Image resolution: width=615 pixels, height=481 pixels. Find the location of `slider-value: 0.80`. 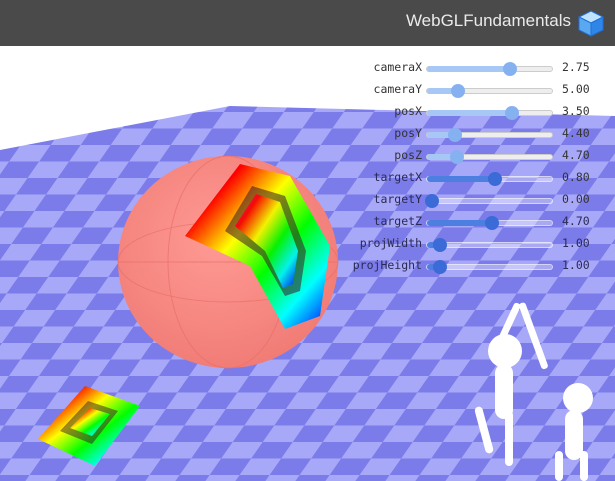

slider-value: 0.80 is located at coordinates (576, 177).